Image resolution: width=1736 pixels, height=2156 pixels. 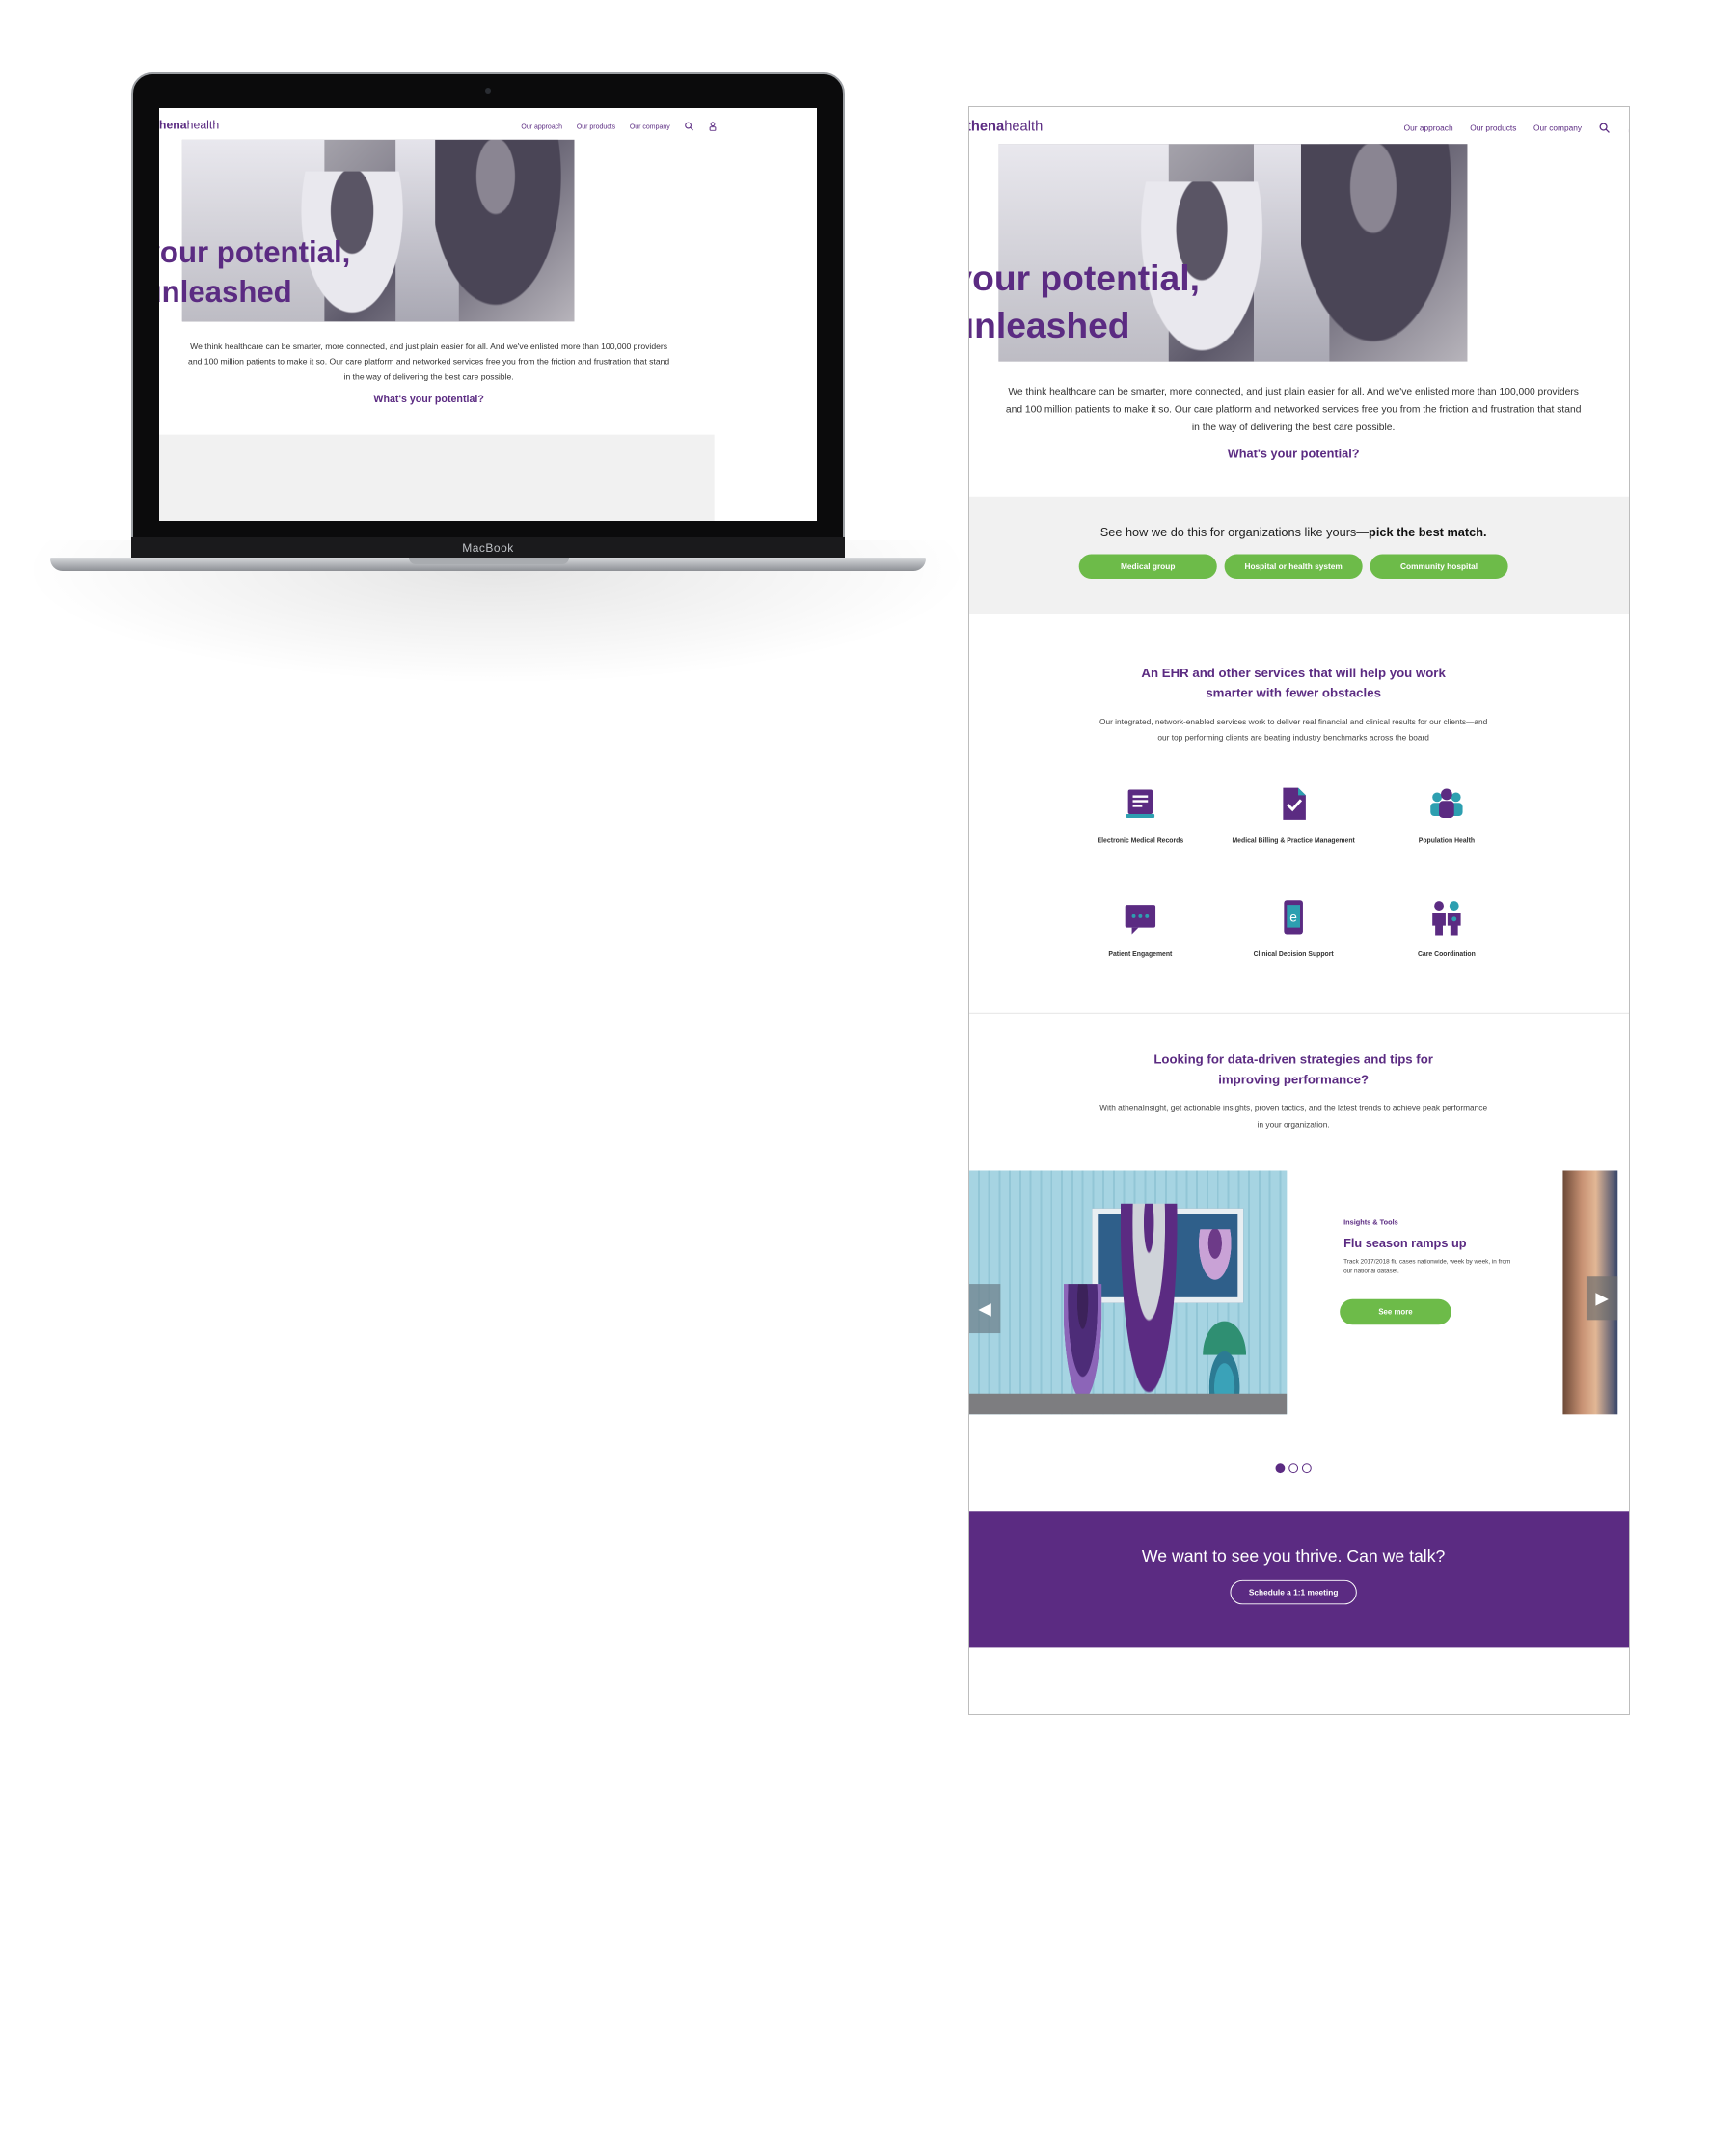 I want to click on people-group-icon, so click(x=1447, y=803).